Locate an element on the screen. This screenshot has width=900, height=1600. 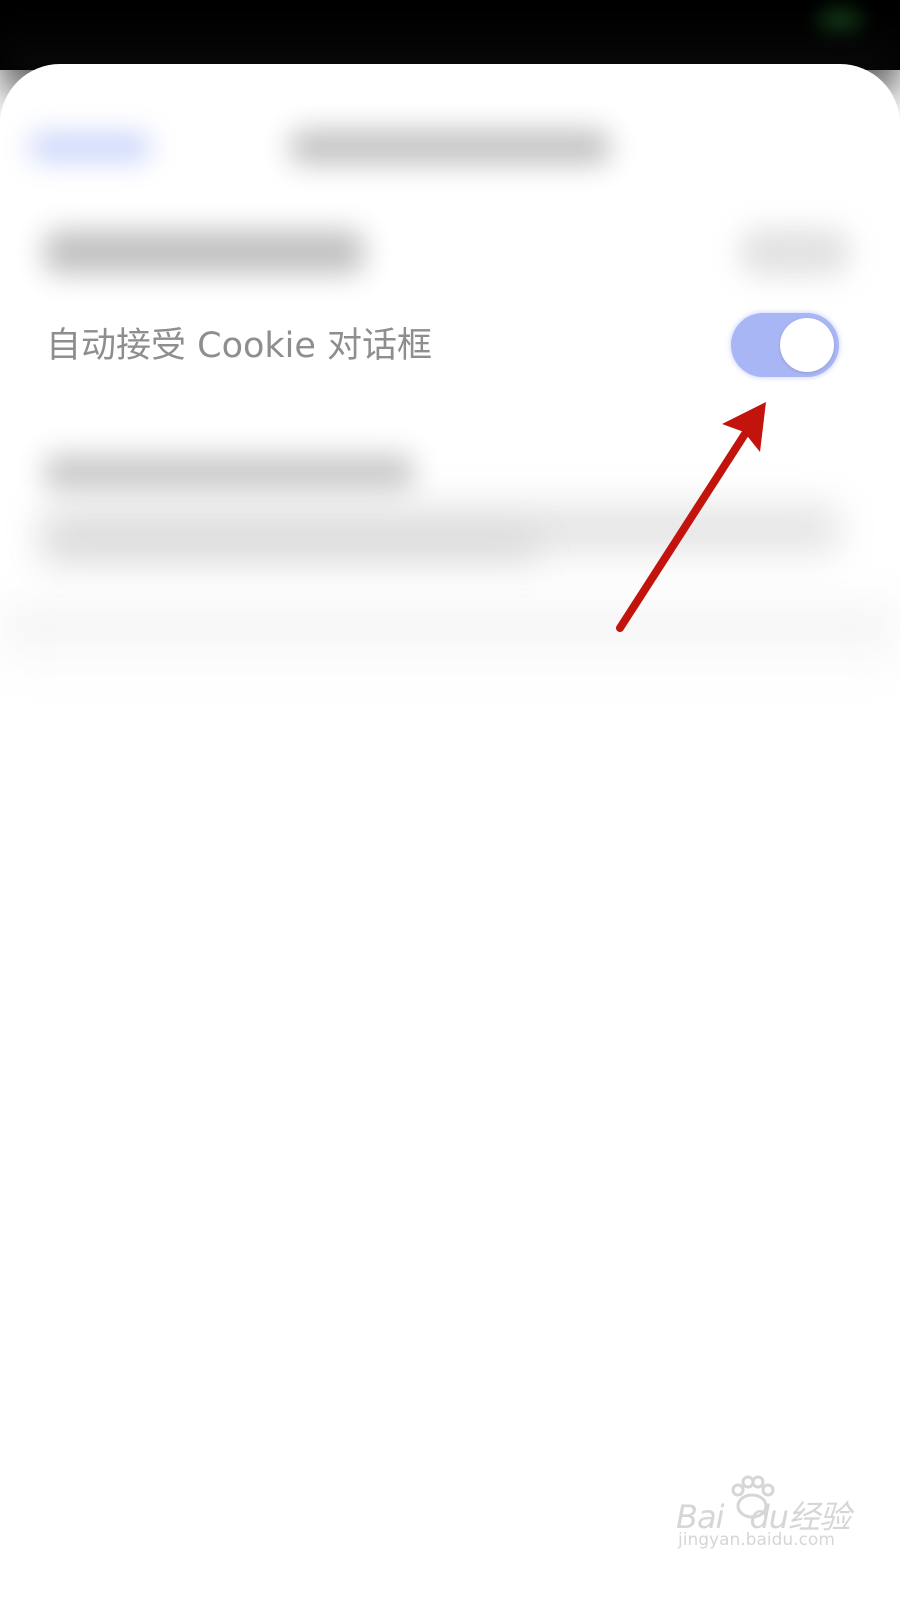
baidu-jingyan-watermark: Bai du经验 jingyan.baidu.com is located at coordinates (761, 1514).